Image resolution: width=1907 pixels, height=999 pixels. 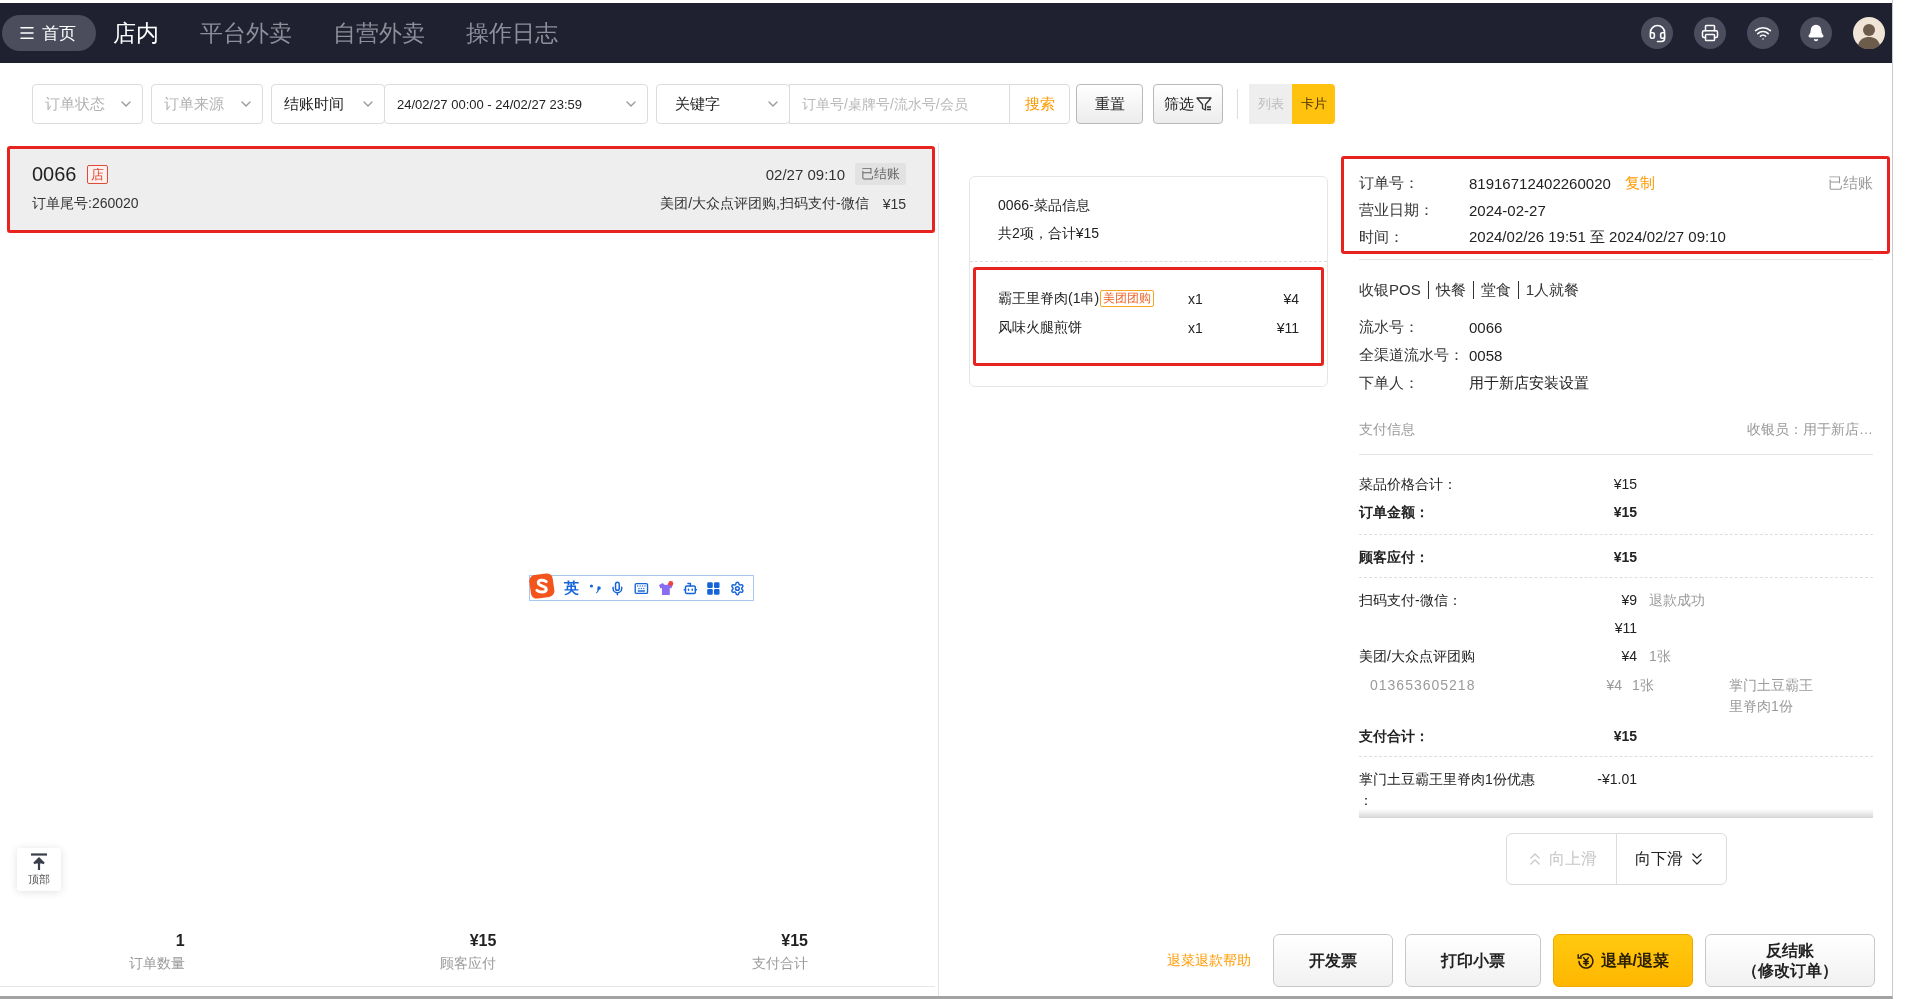 What do you see at coordinates (1660, 656) in the screenshot?
I see `payment-note: 1张` at bounding box center [1660, 656].